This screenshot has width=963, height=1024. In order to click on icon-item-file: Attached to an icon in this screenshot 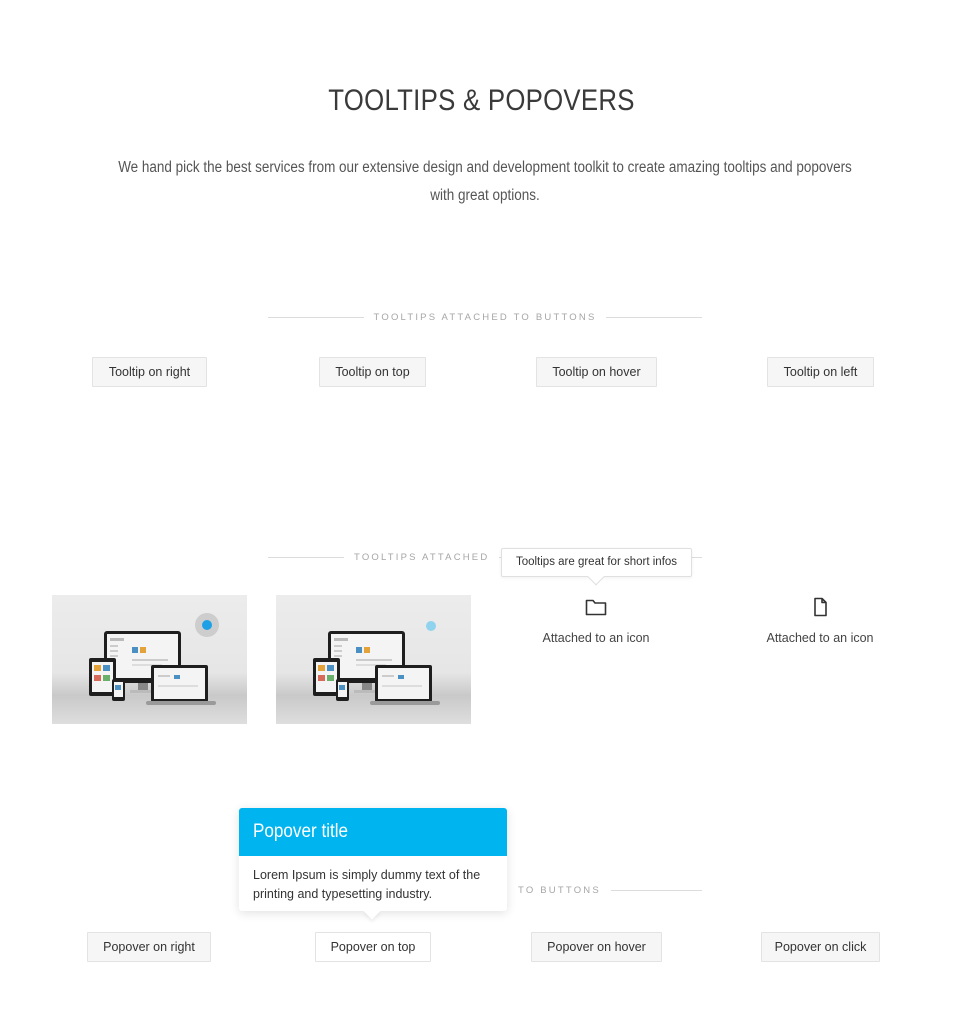, I will do `click(820, 620)`.